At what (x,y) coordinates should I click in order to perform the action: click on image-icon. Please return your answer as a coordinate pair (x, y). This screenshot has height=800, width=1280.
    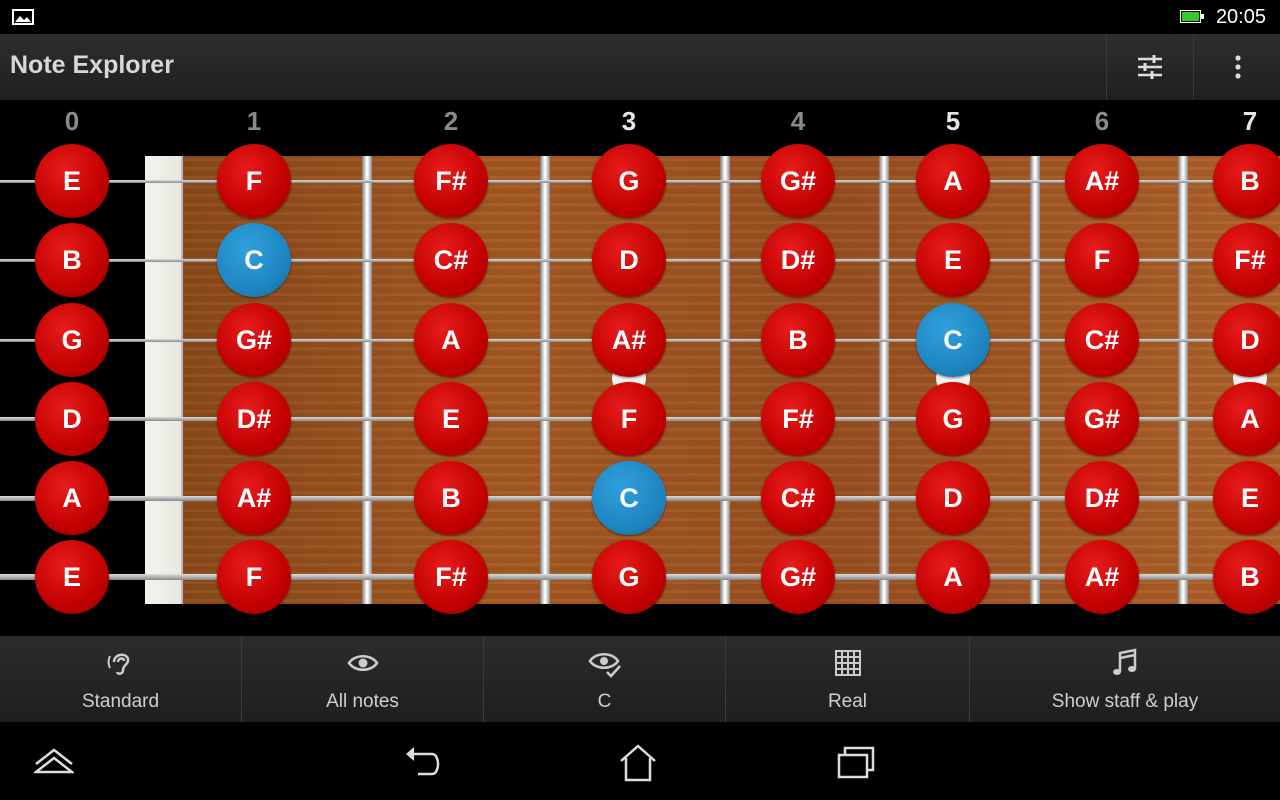
    Looking at the image, I should click on (23, 17).